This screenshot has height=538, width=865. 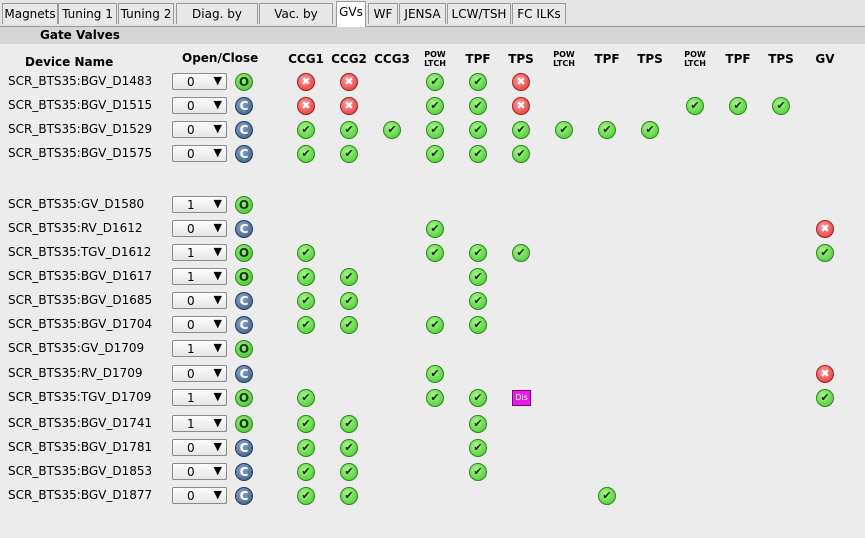 What do you see at coordinates (422, 13) in the screenshot?
I see `tab-jensa: JENSA` at bounding box center [422, 13].